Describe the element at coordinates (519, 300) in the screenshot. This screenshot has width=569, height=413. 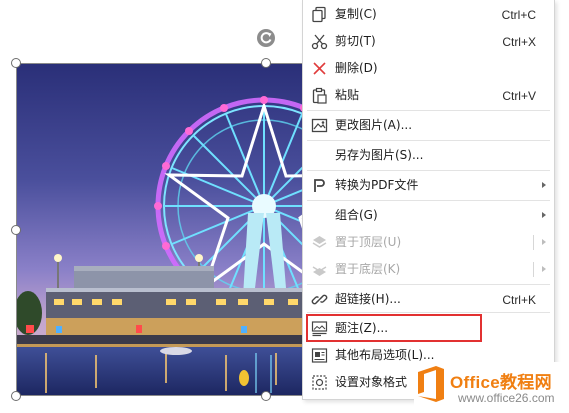
I see `shortcut-text: Ctrl+K` at that location.